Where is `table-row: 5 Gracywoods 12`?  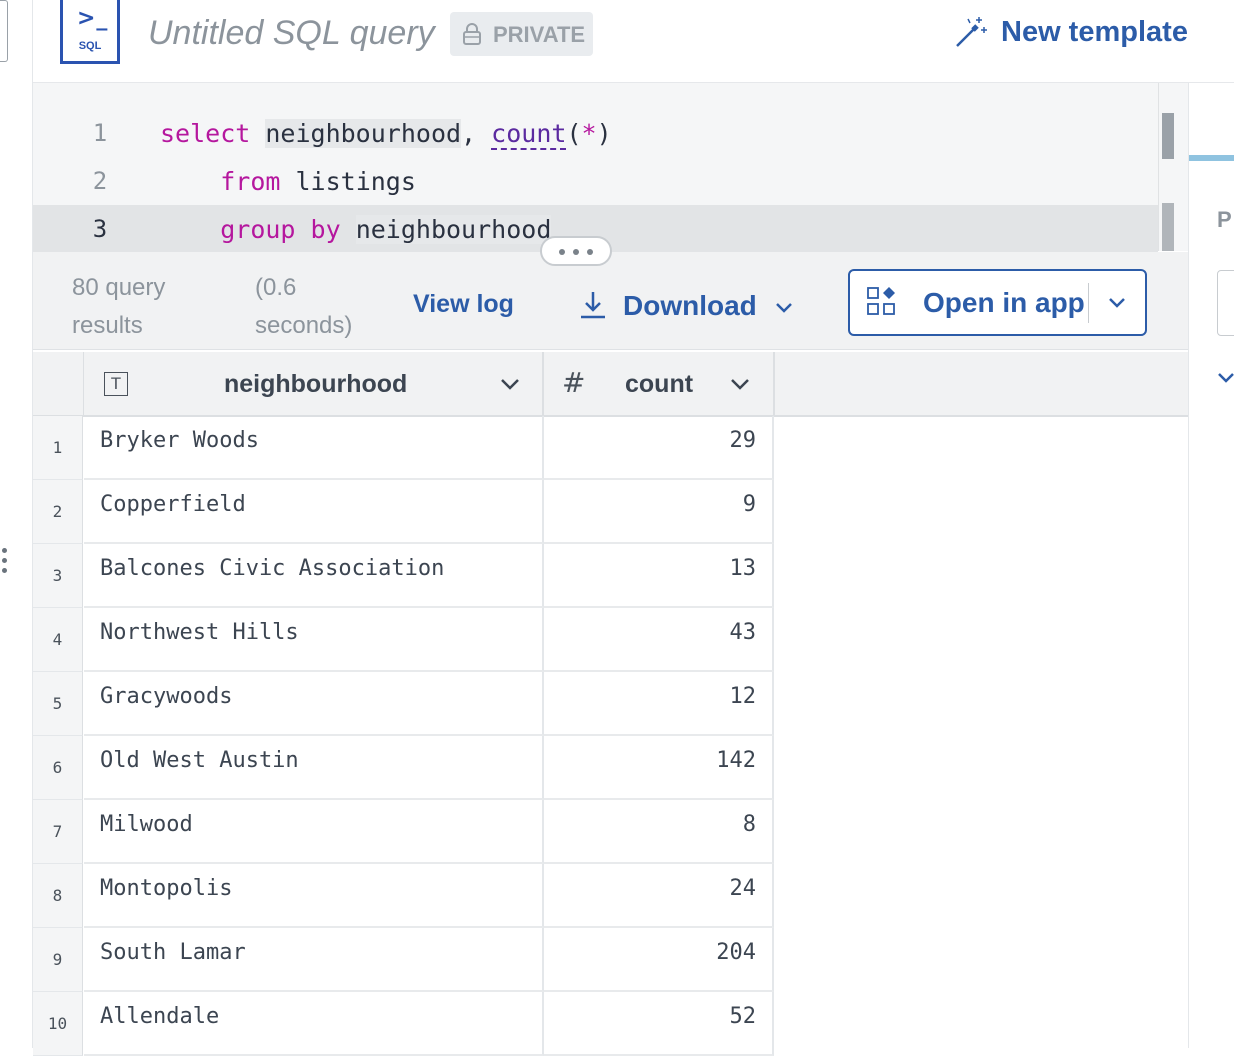 table-row: 5 Gracywoods 12 is located at coordinates (403, 704).